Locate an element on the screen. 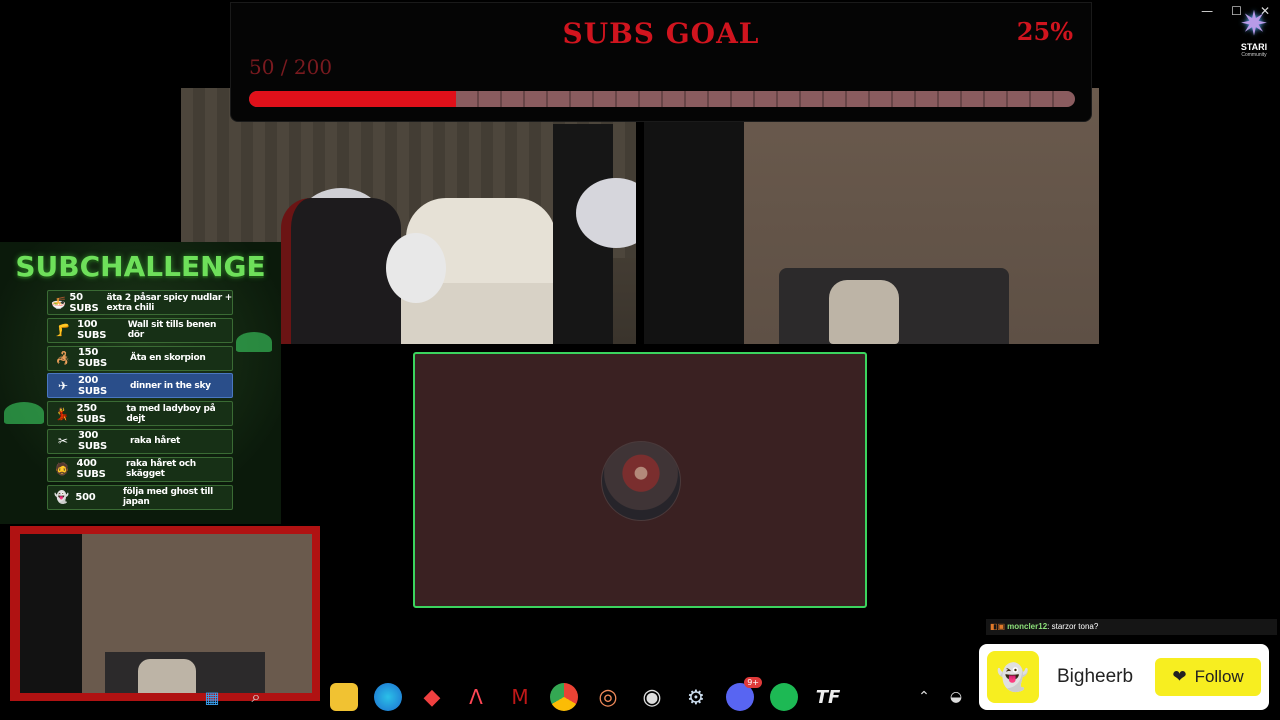 Image resolution: width=1280 pixels, height=720 pixels. challenge-desc: Wall sit tills benen dör is located at coordinates (172, 330).